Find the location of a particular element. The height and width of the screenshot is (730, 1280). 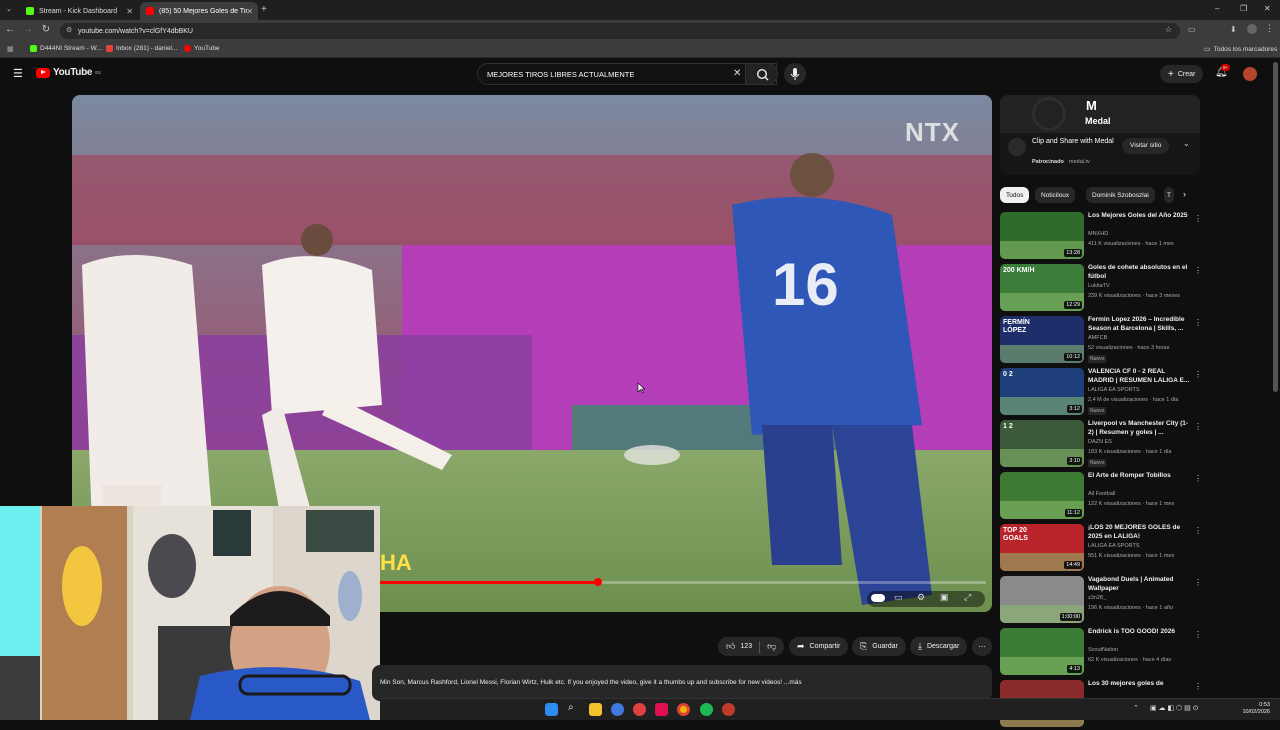

download-button: ⤓ Descargar is located at coordinates (939, 646).